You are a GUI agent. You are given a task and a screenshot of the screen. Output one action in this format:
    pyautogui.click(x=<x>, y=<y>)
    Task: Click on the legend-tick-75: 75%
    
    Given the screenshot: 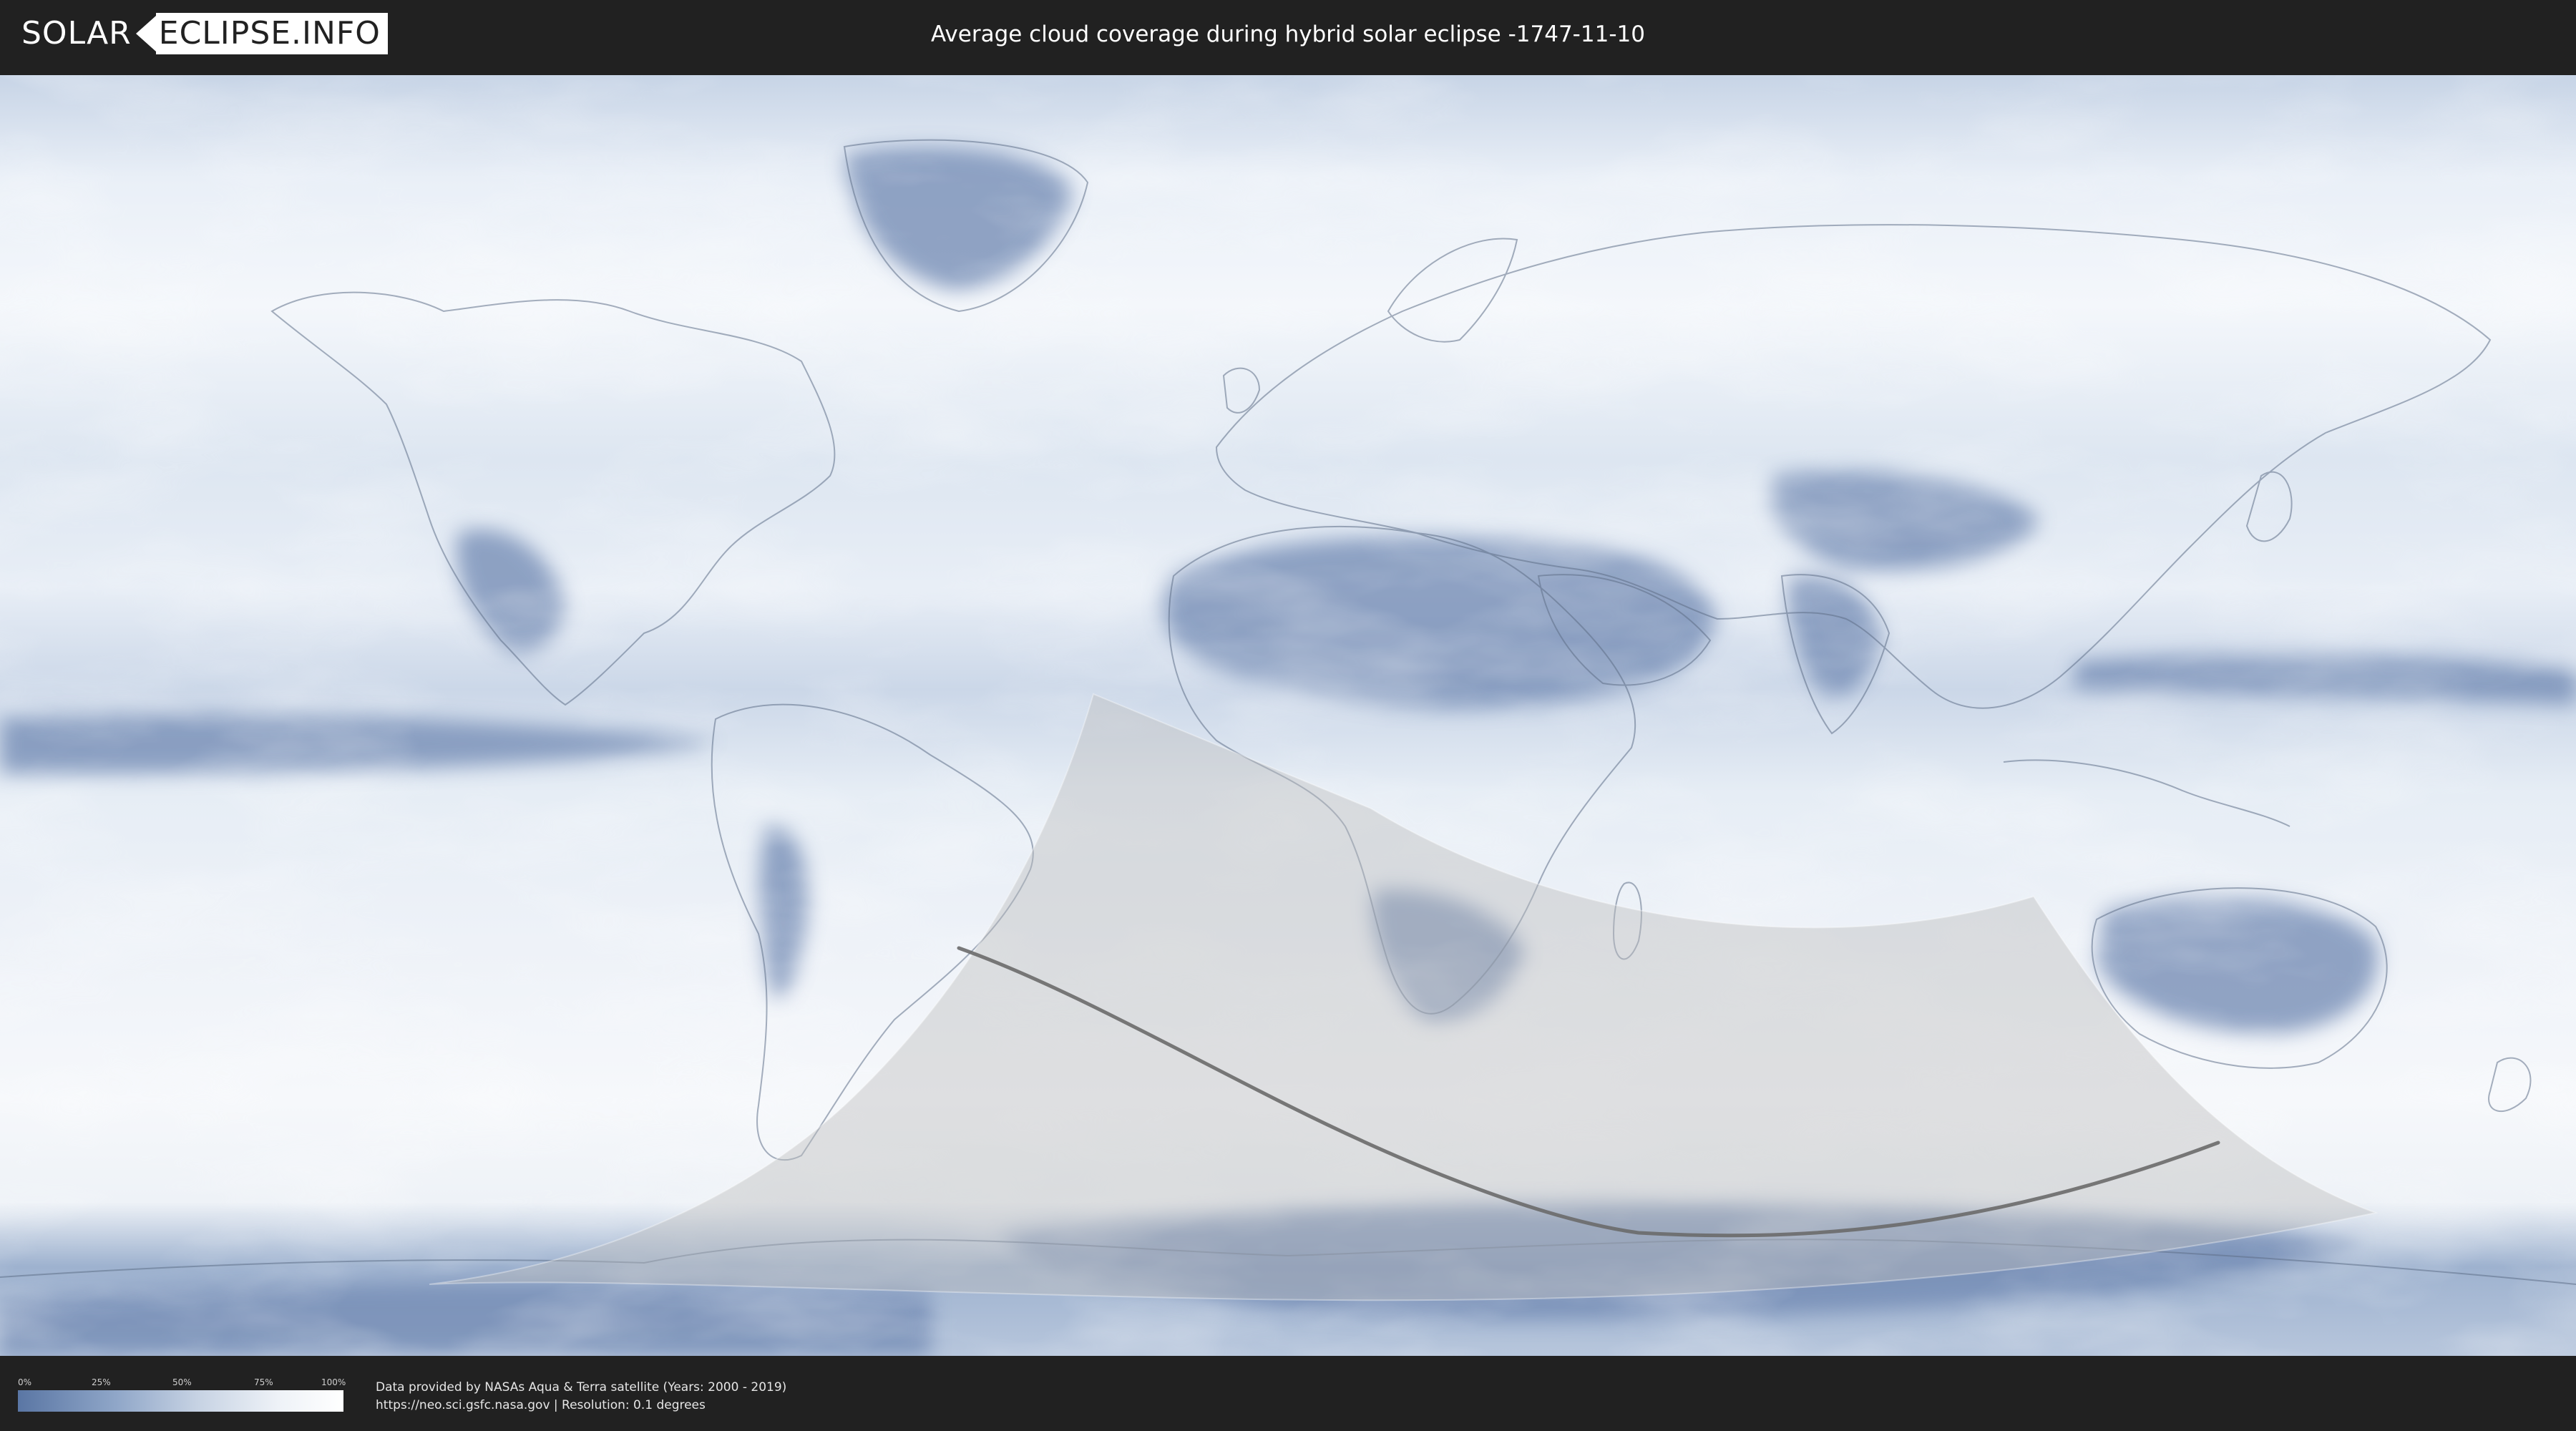 What is the action you would take?
    pyautogui.click(x=263, y=1382)
    